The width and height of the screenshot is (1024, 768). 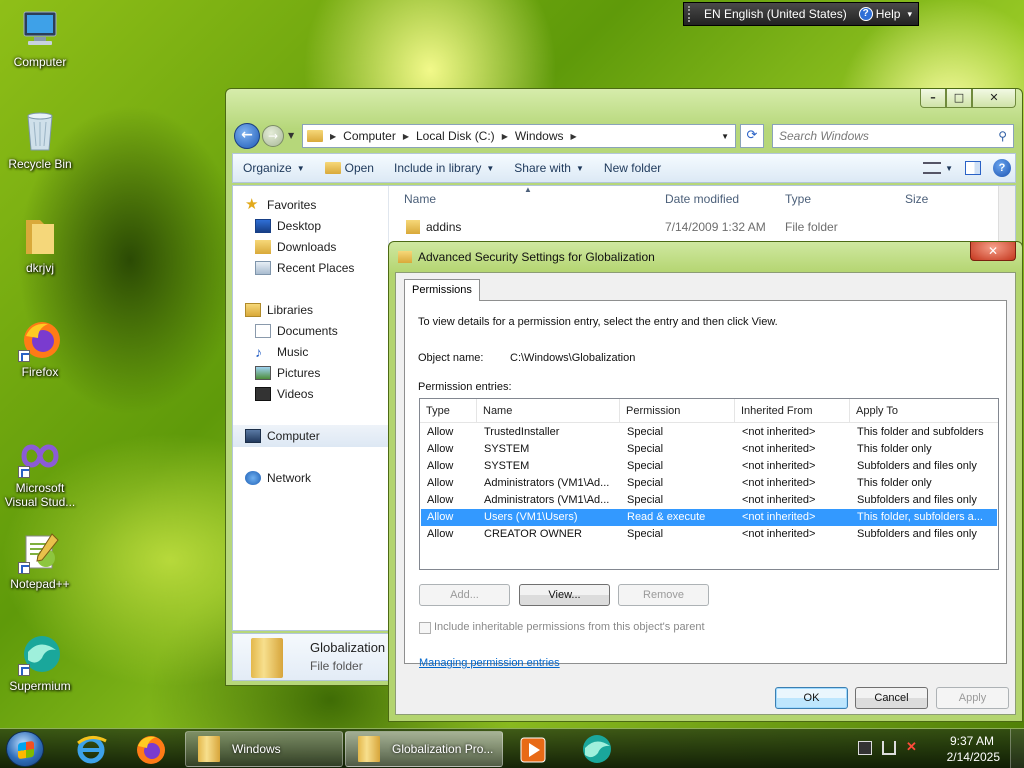 I want to click on nav-favorites: ★ Favorites, so click(x=280, y=205).